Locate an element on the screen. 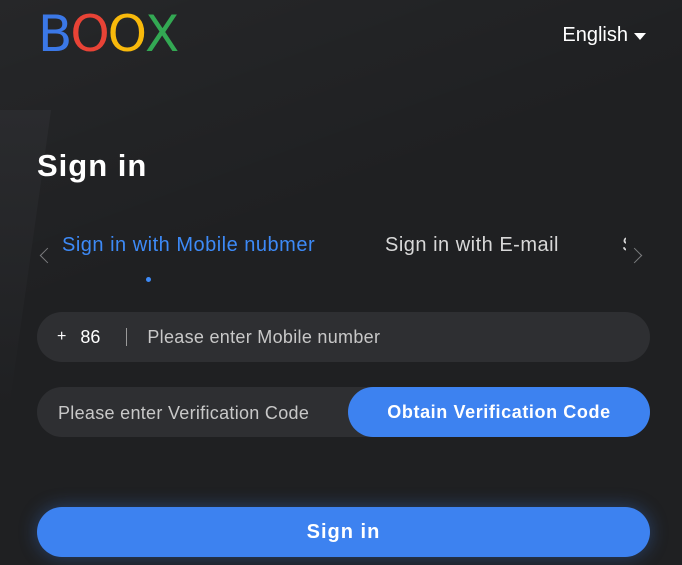 This screenshot has height=565, width=682. logo-letter-x: X is located at coordinates (162, 34).